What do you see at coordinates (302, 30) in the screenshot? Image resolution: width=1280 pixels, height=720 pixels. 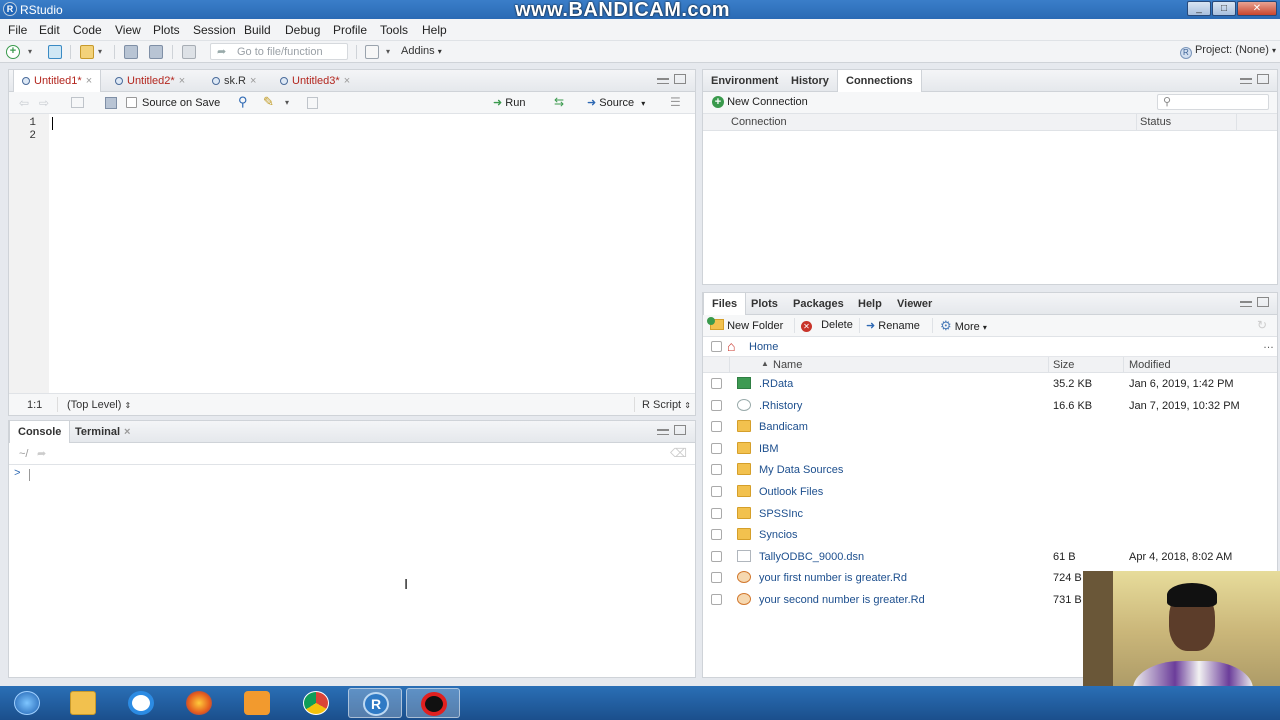 I see `menu-debug: Debug` at bounding box center [302, 30].